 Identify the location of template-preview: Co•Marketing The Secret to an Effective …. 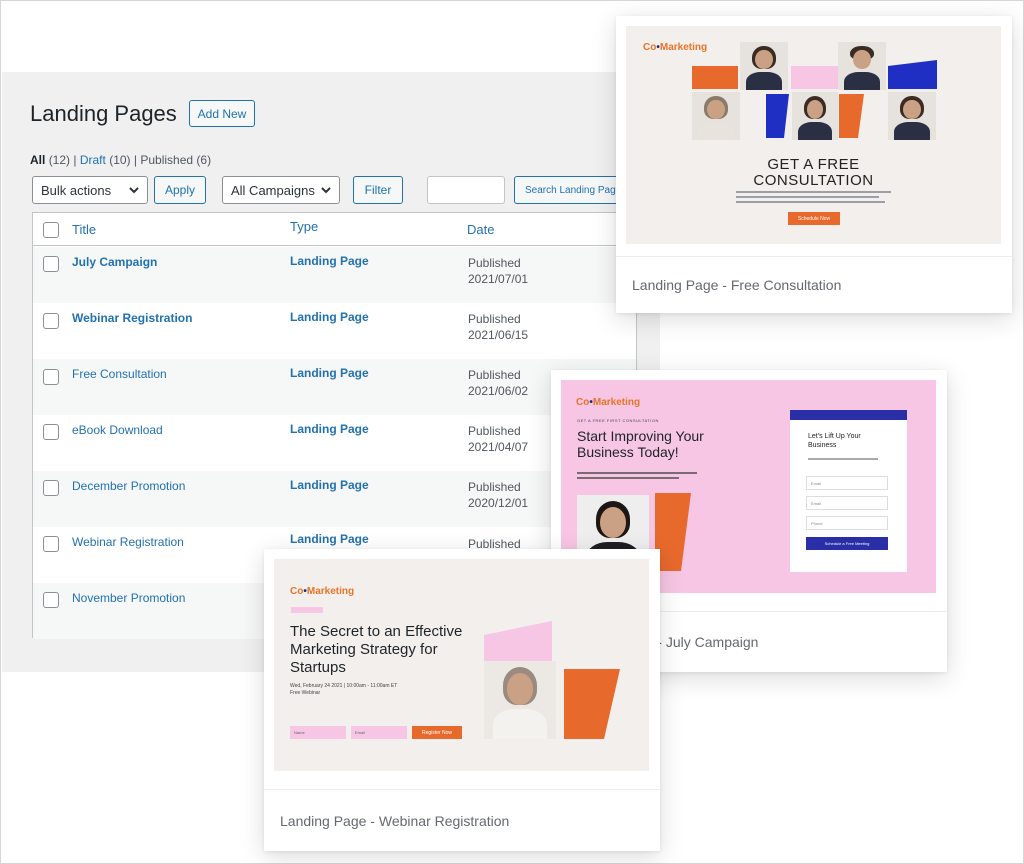
(461, 665).